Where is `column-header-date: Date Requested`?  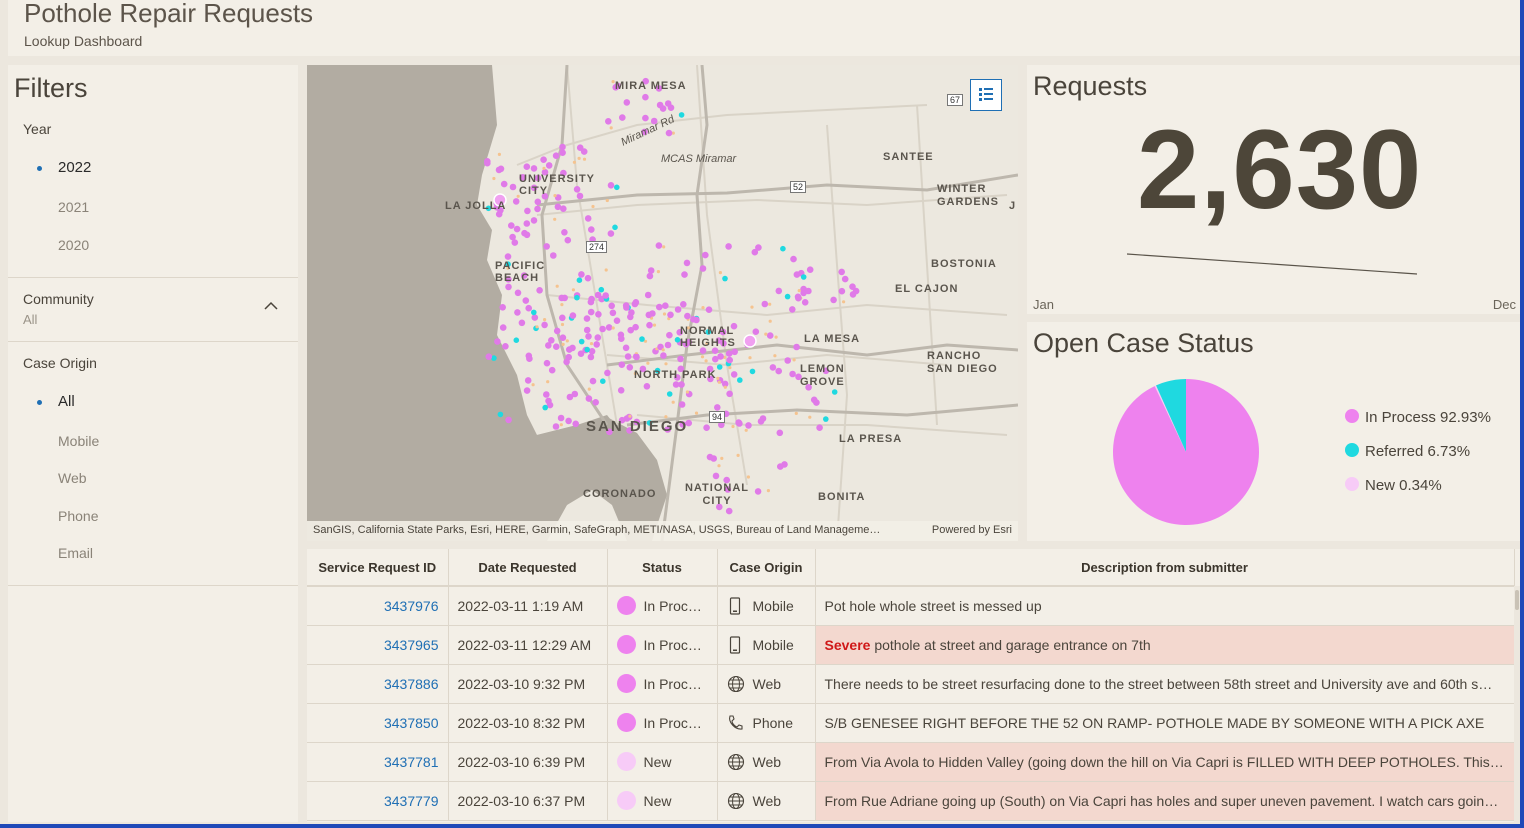 column-header-date: Date Requested is located at coordinates (528, 568).